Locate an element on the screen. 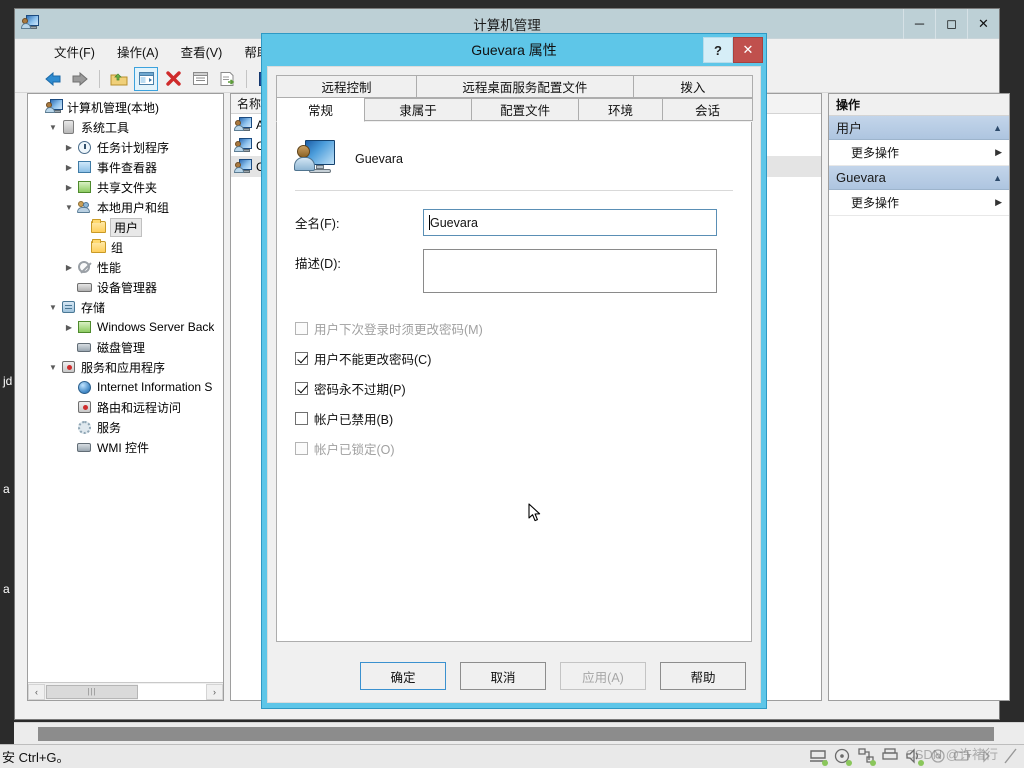  desktop-horizontal-scrollbar is located at coordinates (519, 733).